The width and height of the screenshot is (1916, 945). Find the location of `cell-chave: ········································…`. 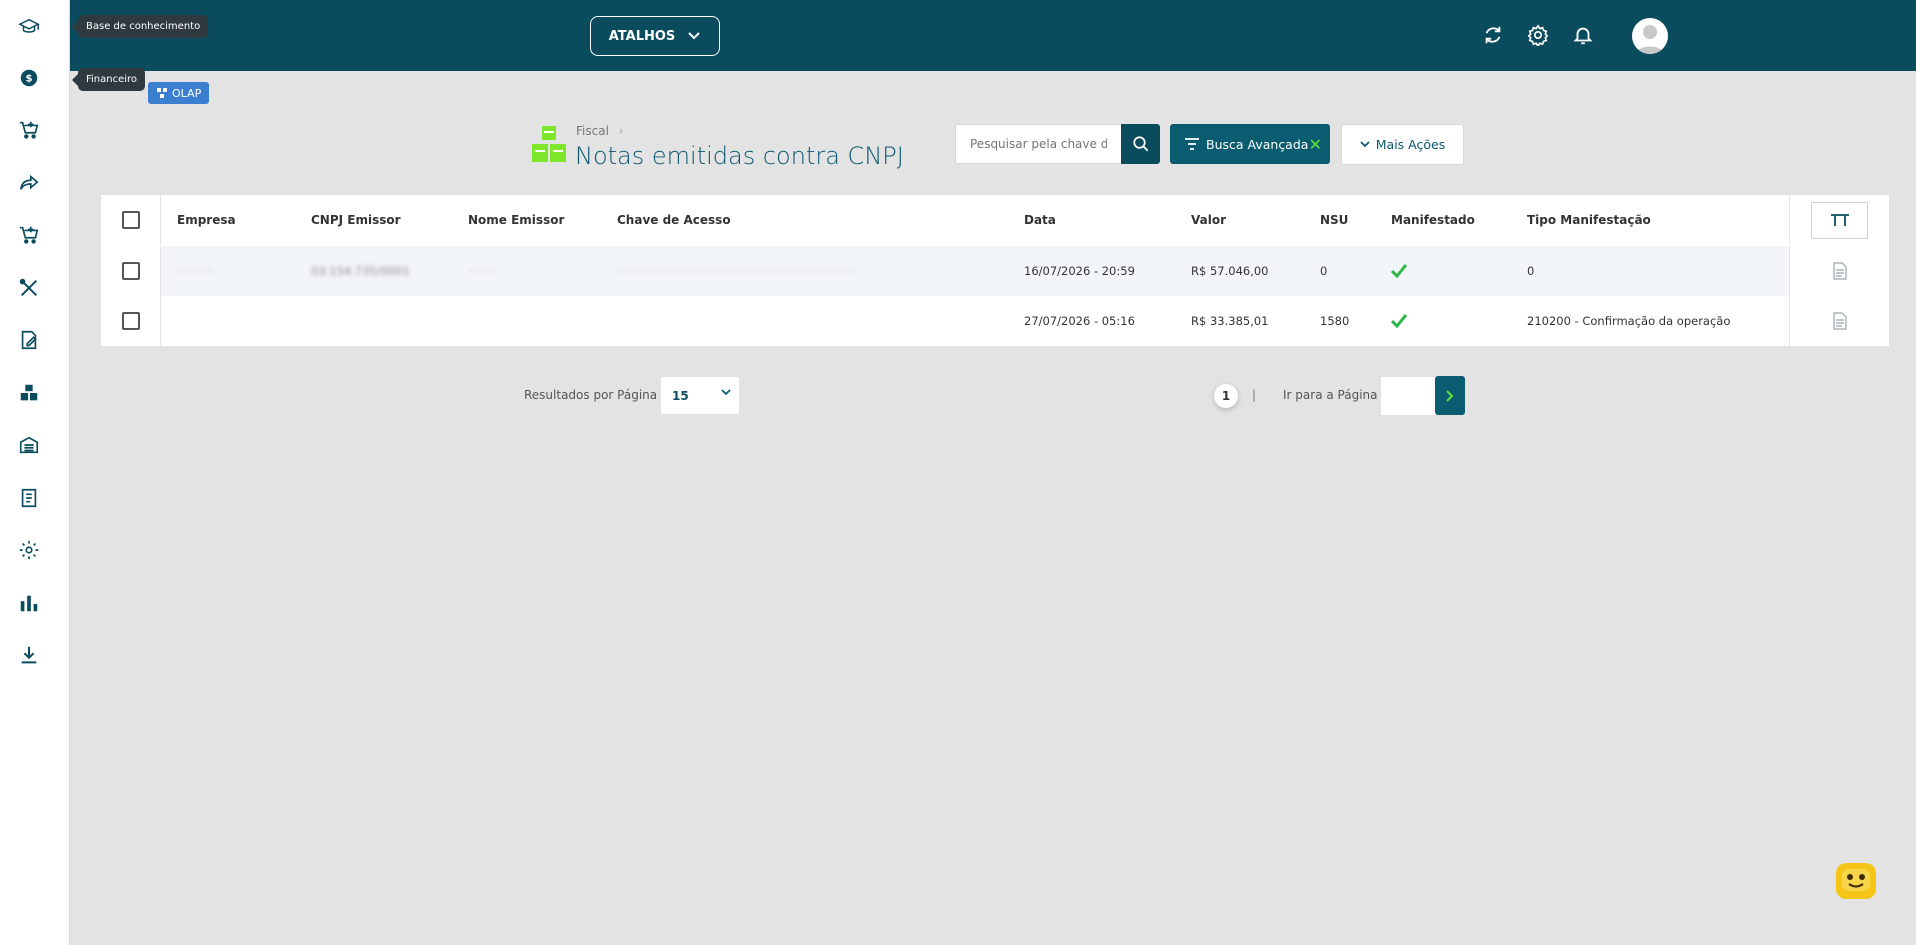

cell-chave: ········································… is located at coordinates (736, 271).